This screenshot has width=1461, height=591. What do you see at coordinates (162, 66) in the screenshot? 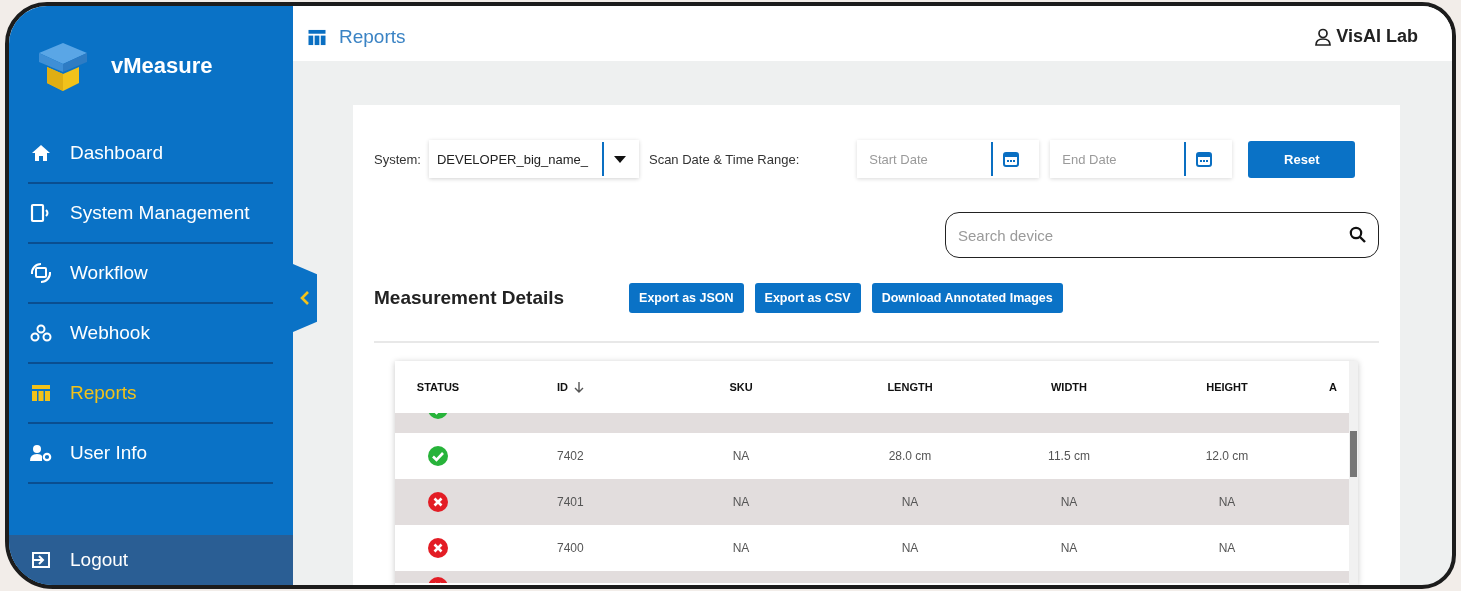
I see `app-name: vMeasure` at bounding box center [162, 66].